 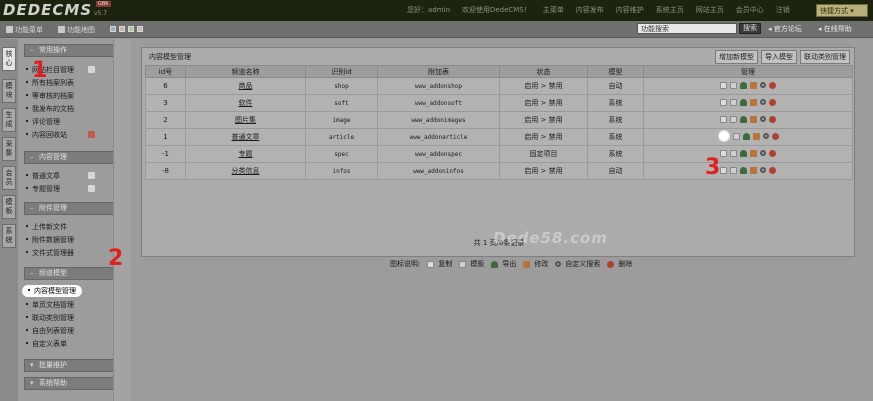 I want to click on official-forum-link: ◂ 官方论坛, so click(x=785, y=29).